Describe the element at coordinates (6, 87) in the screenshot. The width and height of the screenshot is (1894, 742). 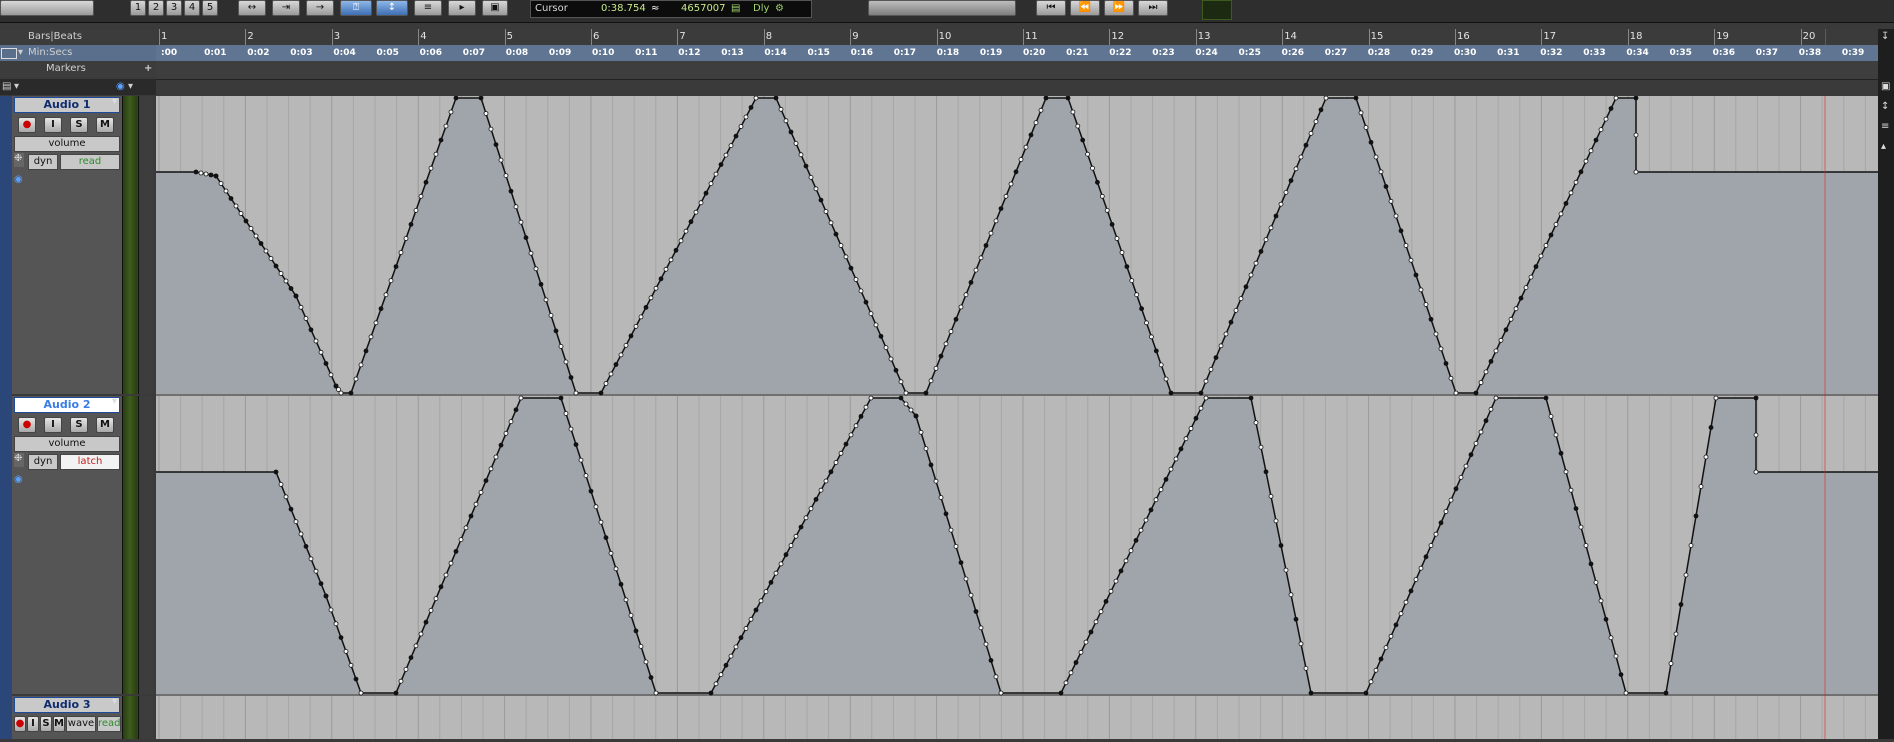
I see `track-list-icon: ▤` at that location.